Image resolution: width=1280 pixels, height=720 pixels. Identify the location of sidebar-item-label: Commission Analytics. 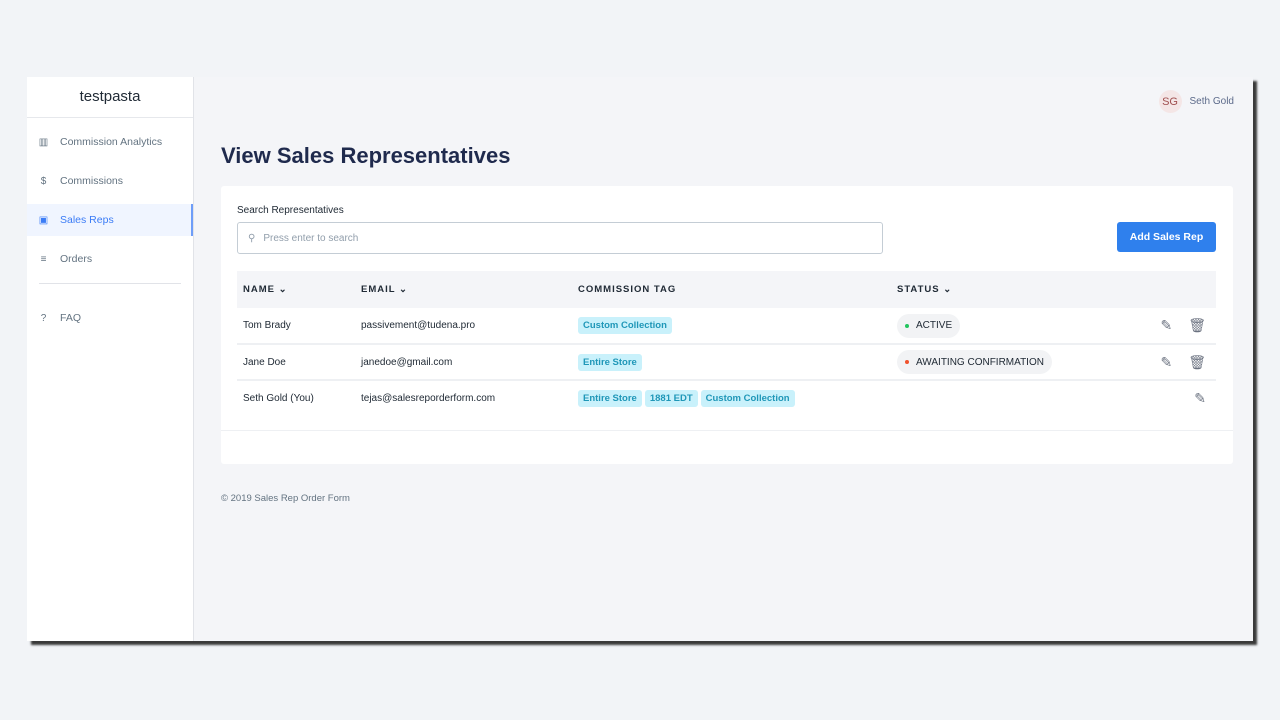
(111, 142).